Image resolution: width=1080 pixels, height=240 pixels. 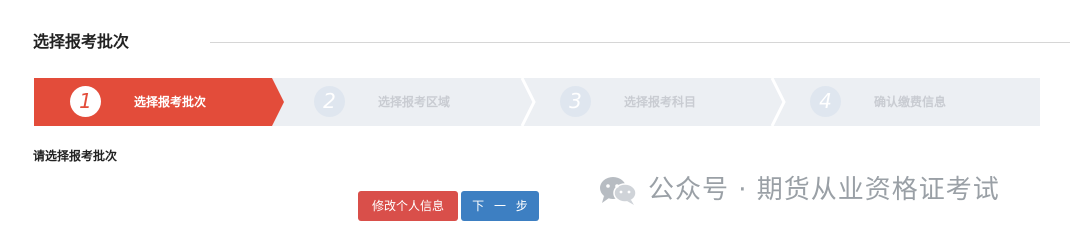 I want to click on step-4: 4 确认缴费信息, so click(x=899, y=102).